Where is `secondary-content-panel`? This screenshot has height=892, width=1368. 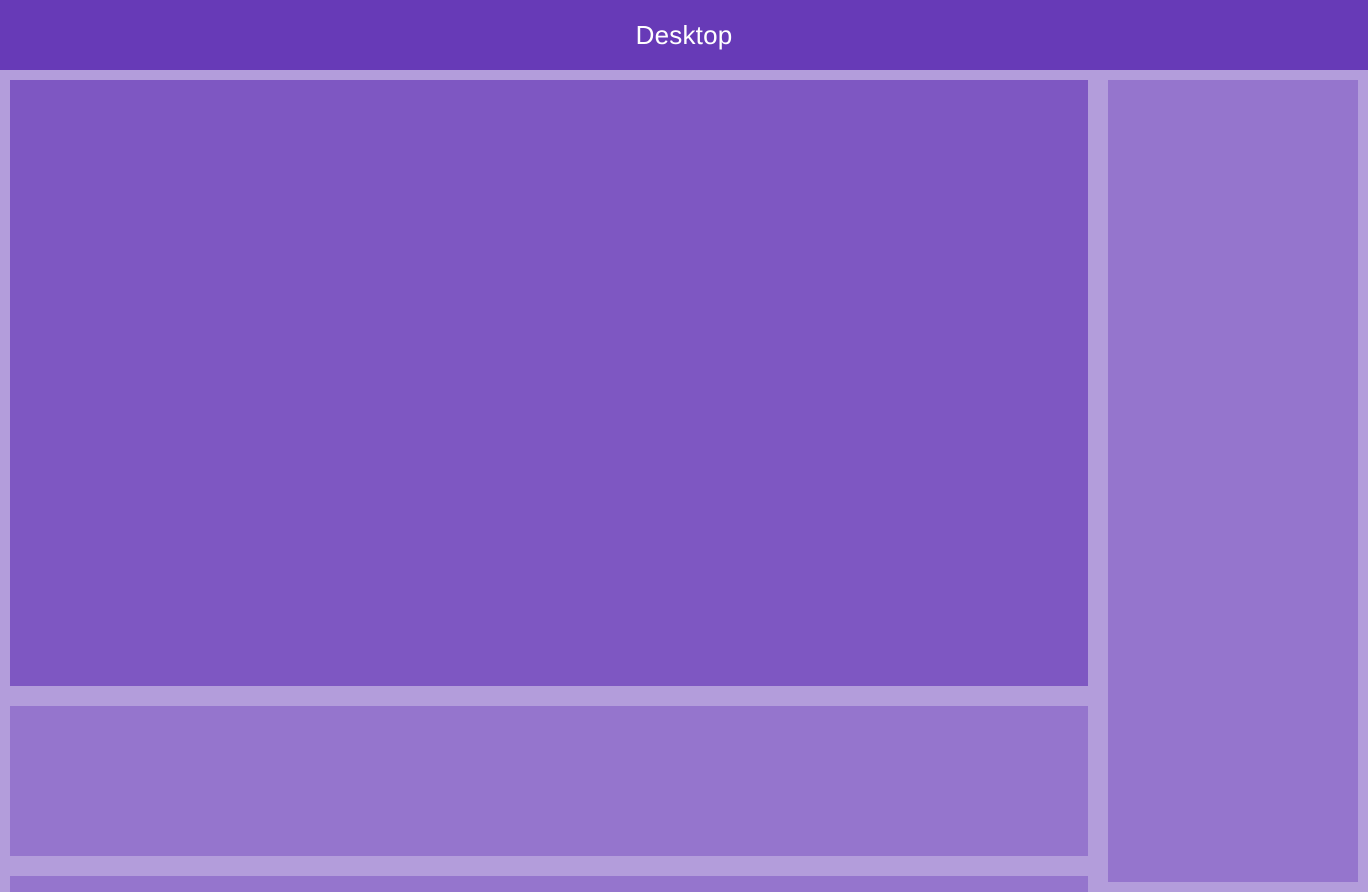 secondary-content-panel is located at coordinates (549, 781).